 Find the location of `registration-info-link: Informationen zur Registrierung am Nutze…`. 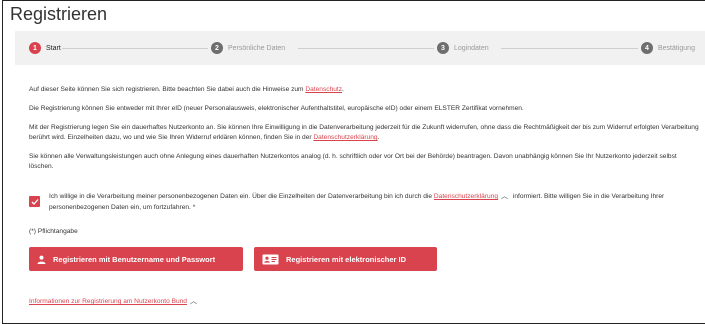

registration-info-link: Informationen zur Registrierung am Nutze… is located at coordinates (108, 301).